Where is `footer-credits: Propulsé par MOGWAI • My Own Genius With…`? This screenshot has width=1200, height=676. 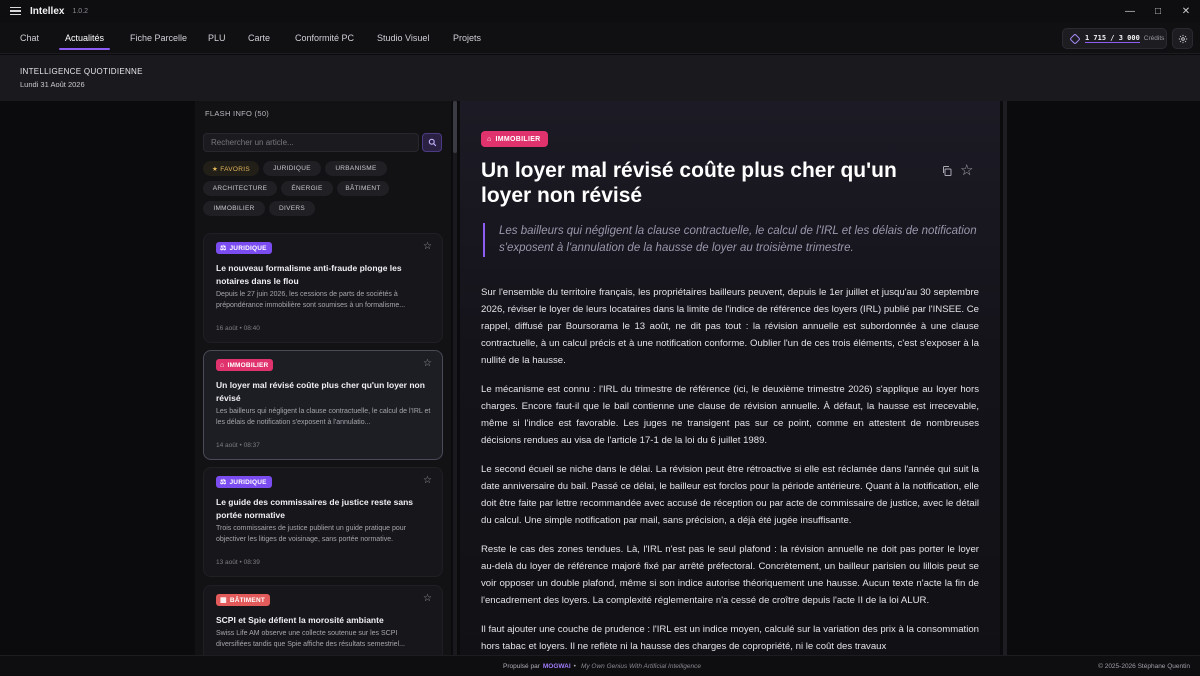 footer-credits: Propulsé par MOGWAI • My Own Genius With… is located at coordinates (602, 666).